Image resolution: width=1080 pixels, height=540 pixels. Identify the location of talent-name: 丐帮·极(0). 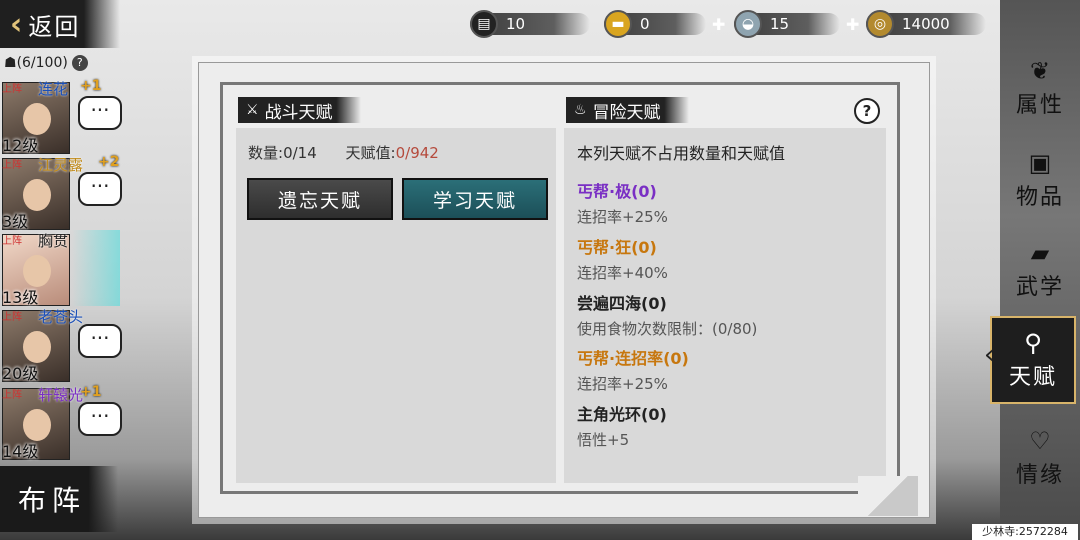
(617, 191).